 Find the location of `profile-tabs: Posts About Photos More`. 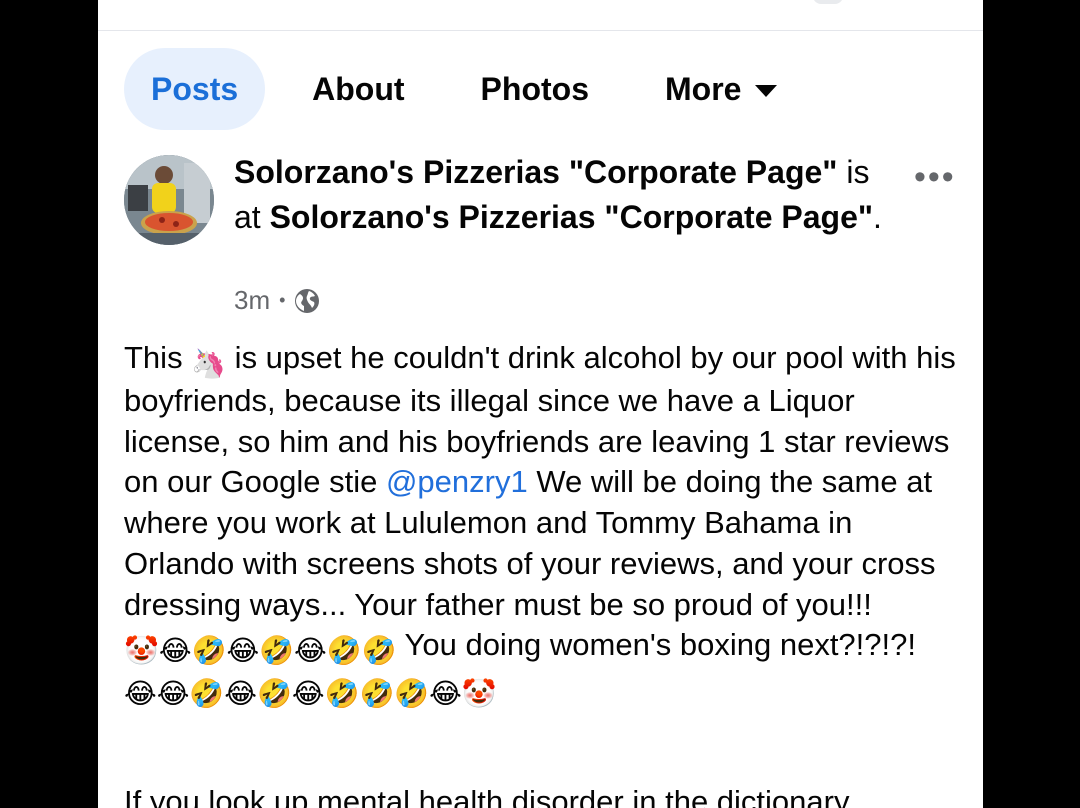

profile-tabs: Posts About Photos More is located at coordinates (464, 89).